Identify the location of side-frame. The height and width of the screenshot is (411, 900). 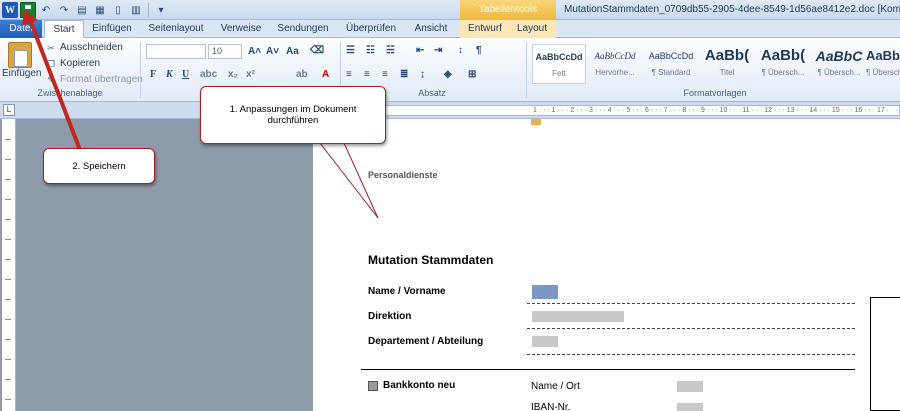
(885, 354).